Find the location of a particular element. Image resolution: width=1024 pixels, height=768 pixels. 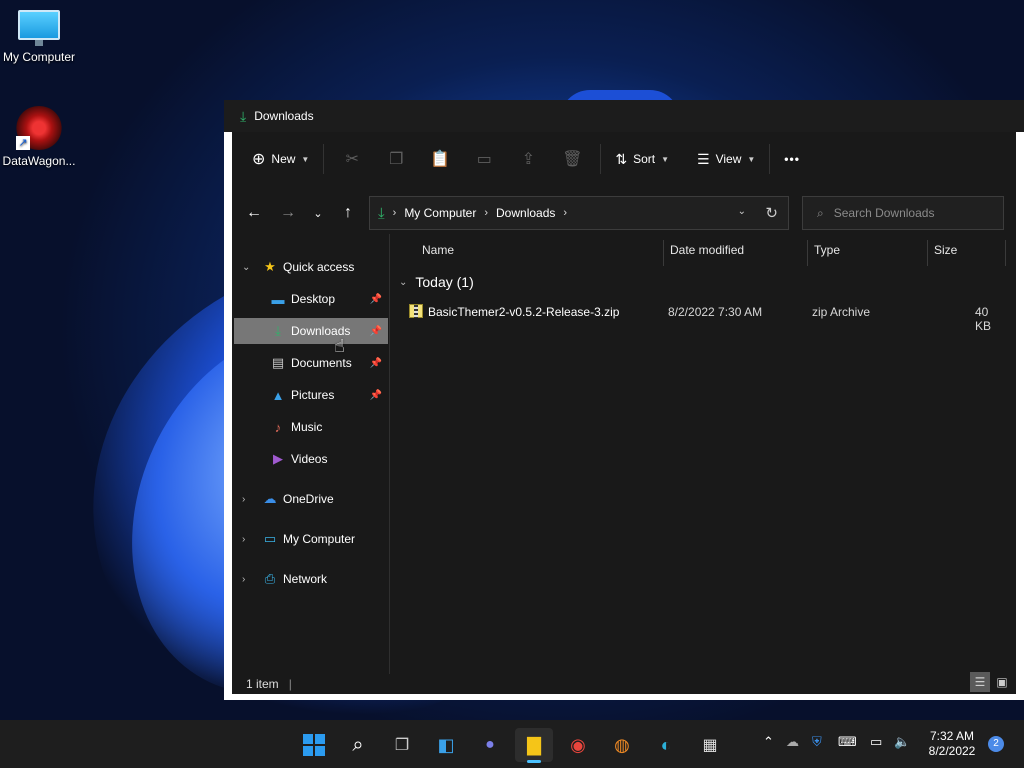

group-header-today: ⌄ Today (1) is located at coordinates (436, 282).